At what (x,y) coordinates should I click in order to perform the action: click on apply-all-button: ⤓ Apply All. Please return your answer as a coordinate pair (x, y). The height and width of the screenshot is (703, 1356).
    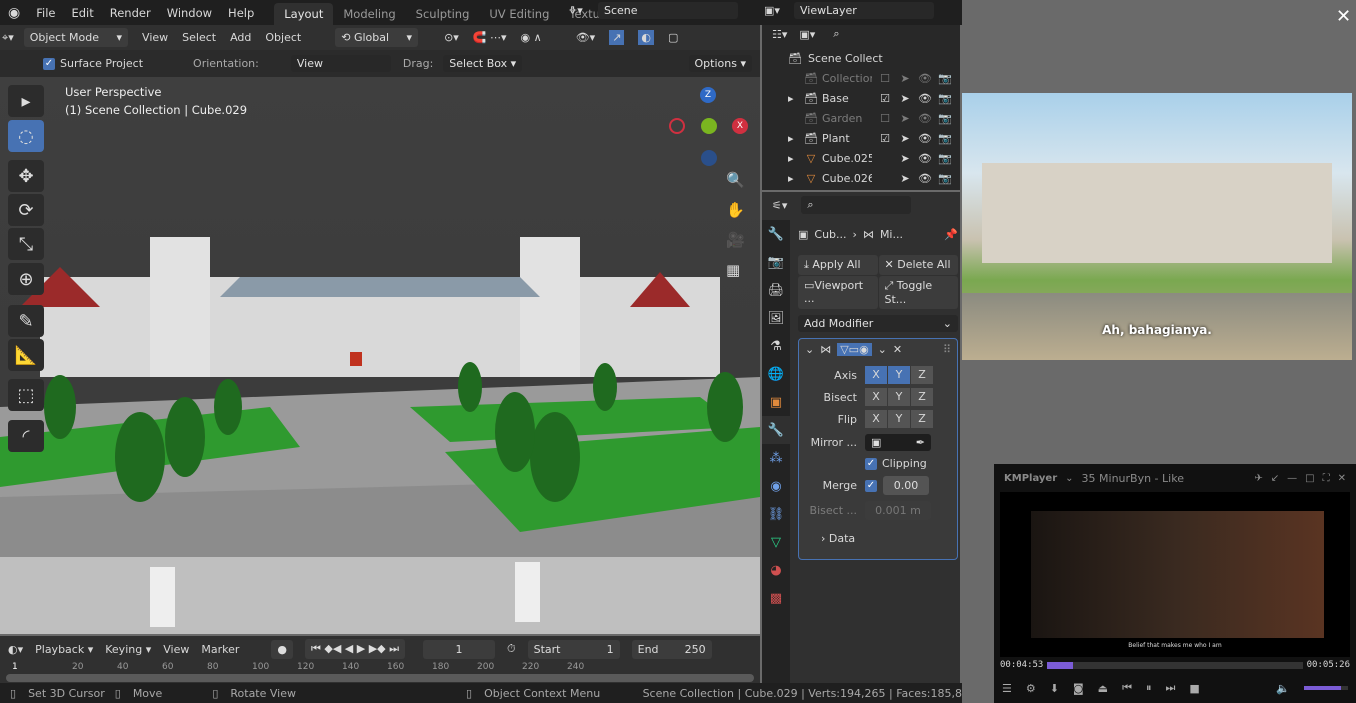
    Looking at the image, I should click on (838, 265).